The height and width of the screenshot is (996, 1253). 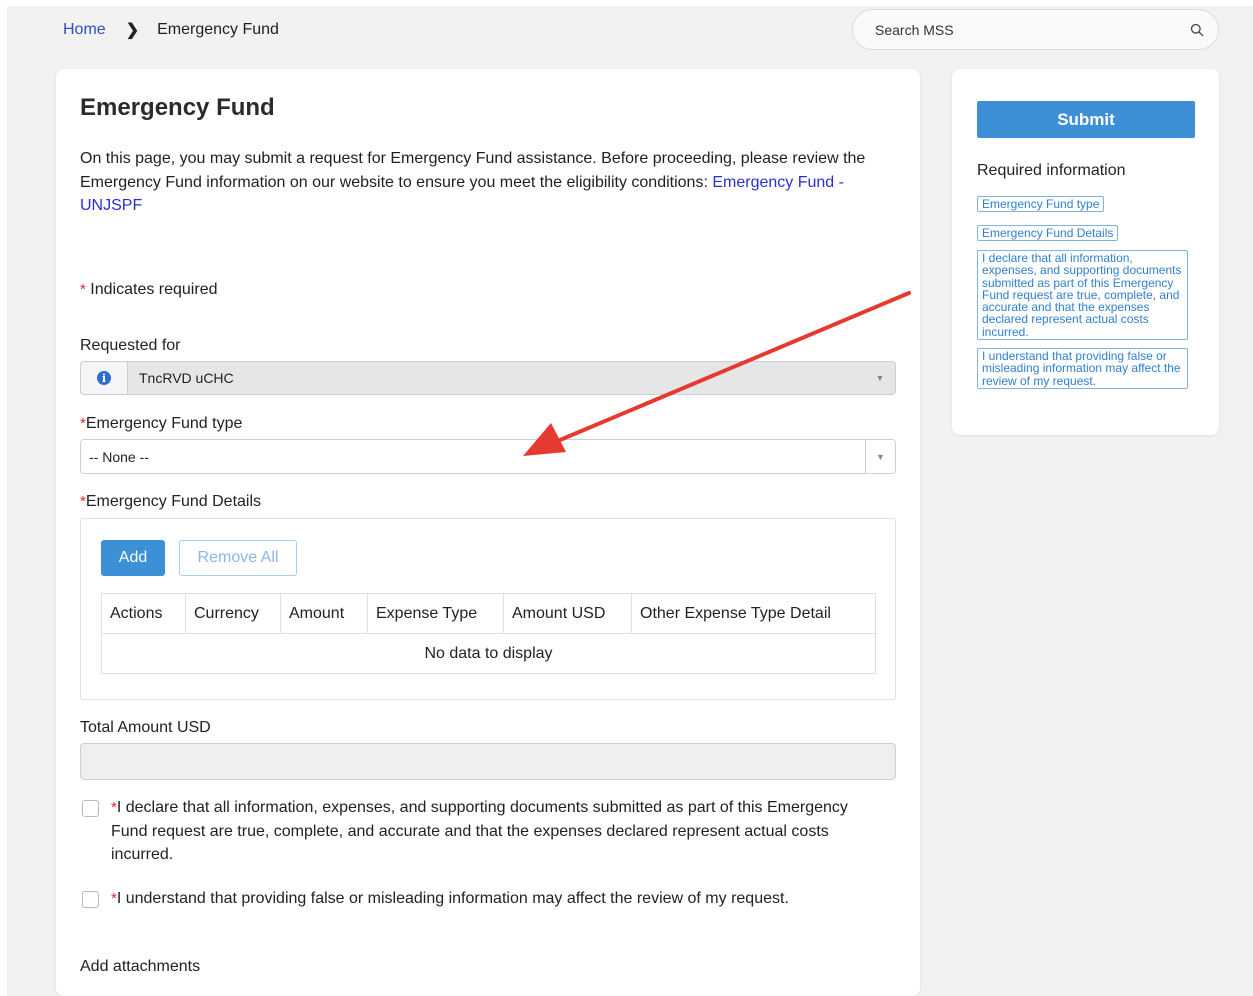 I want to click on page-title: Emergency Fund, so click(x=177, y=107).